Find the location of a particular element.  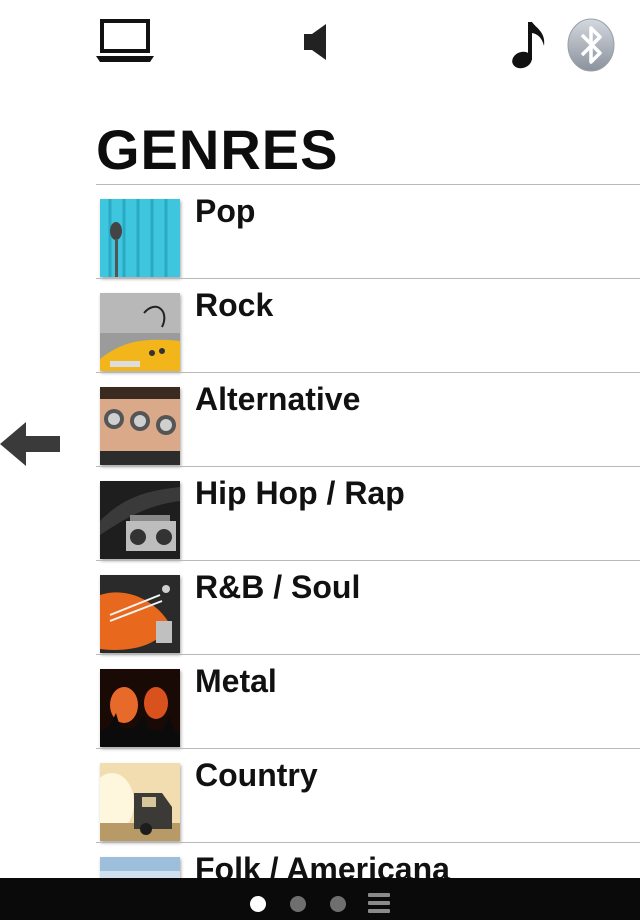

laptop-icon is located at coordinates (125, 41).